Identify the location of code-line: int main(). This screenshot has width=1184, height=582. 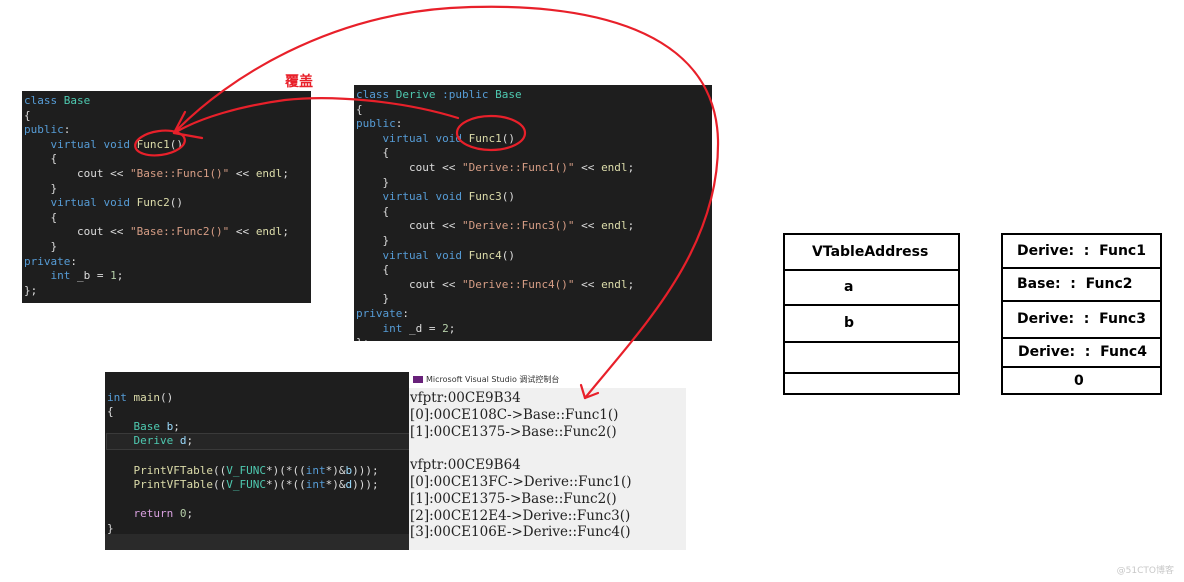
(140, 397).